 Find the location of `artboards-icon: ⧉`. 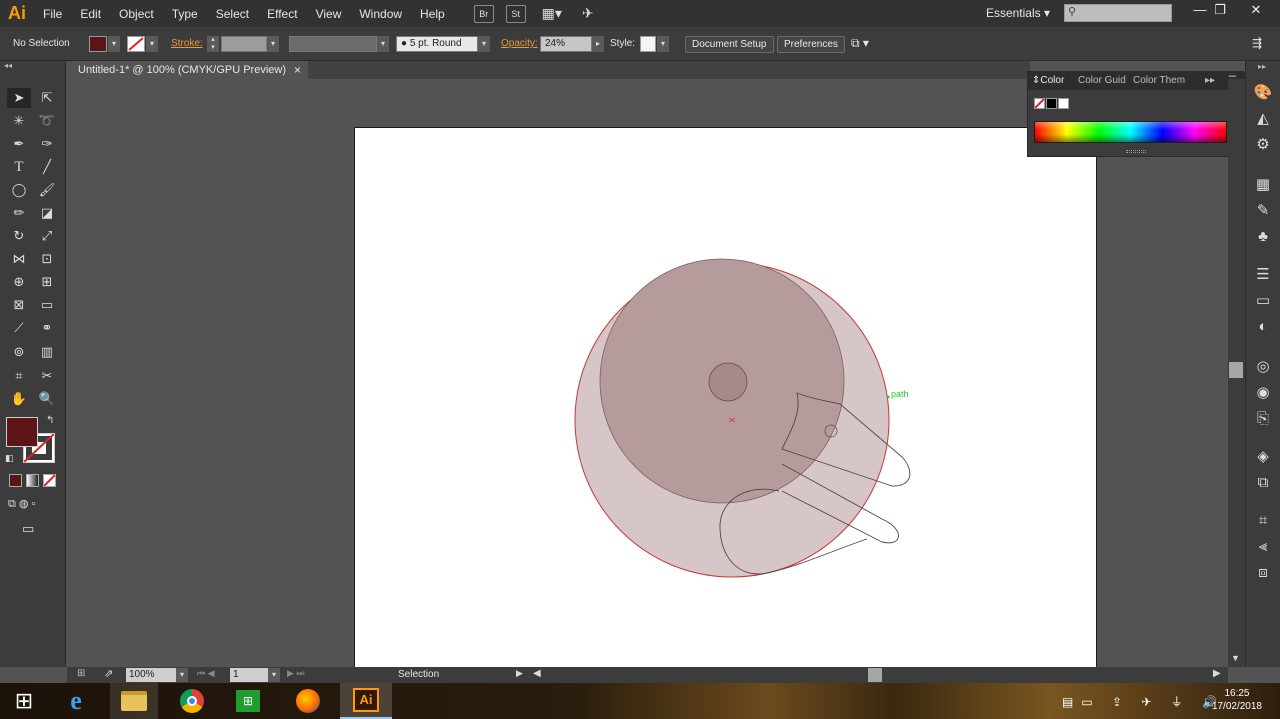

artboards-icon: ⧉ is located at coordinates (1263, 483).